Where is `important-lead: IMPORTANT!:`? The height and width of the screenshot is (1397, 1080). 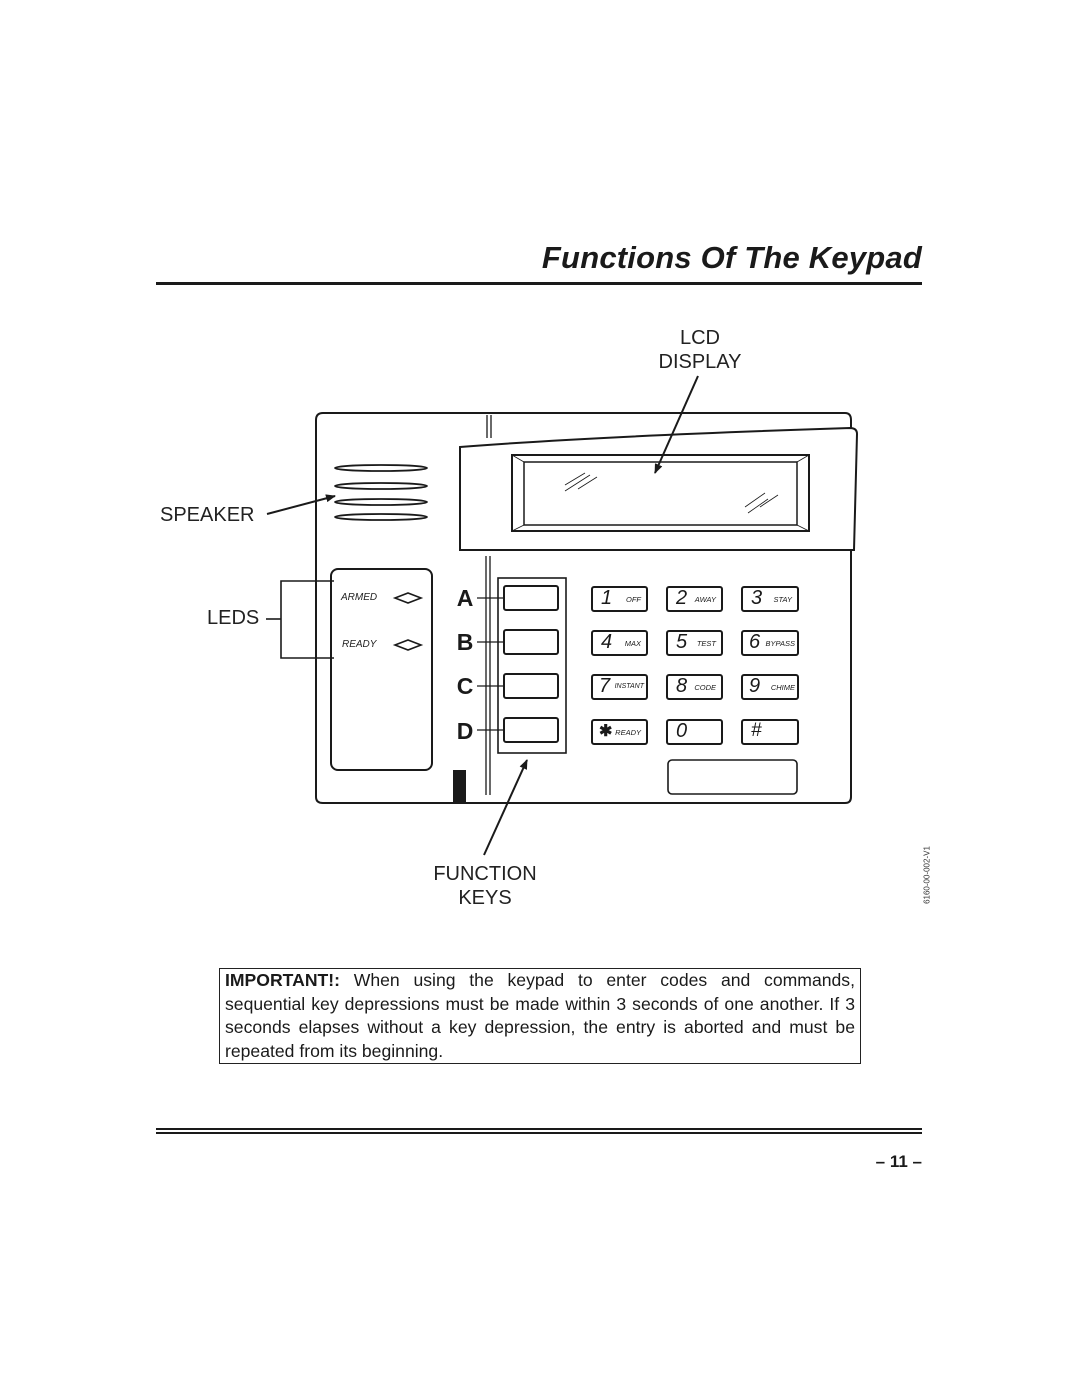 important-lead: IMPORTANT!: is located at coordinates (282, 980).